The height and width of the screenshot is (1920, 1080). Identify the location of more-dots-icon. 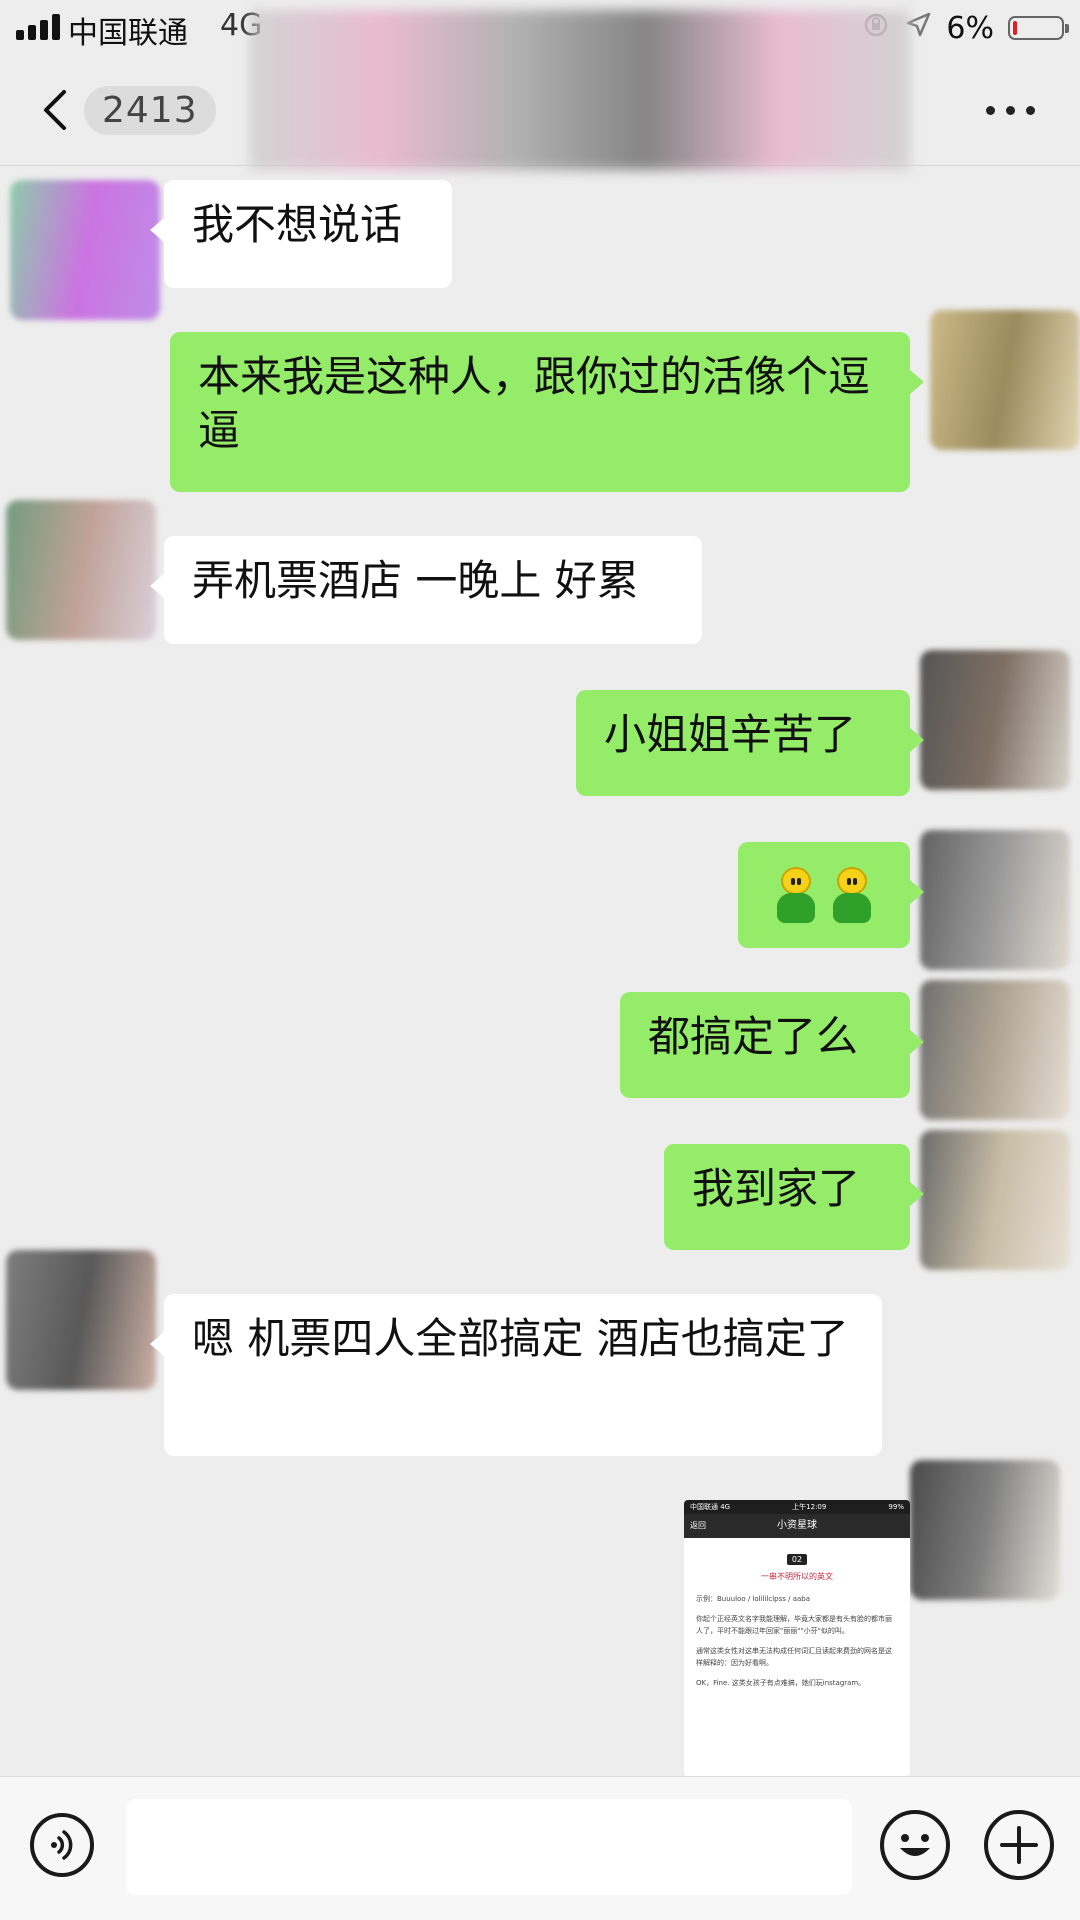
(990, 110).